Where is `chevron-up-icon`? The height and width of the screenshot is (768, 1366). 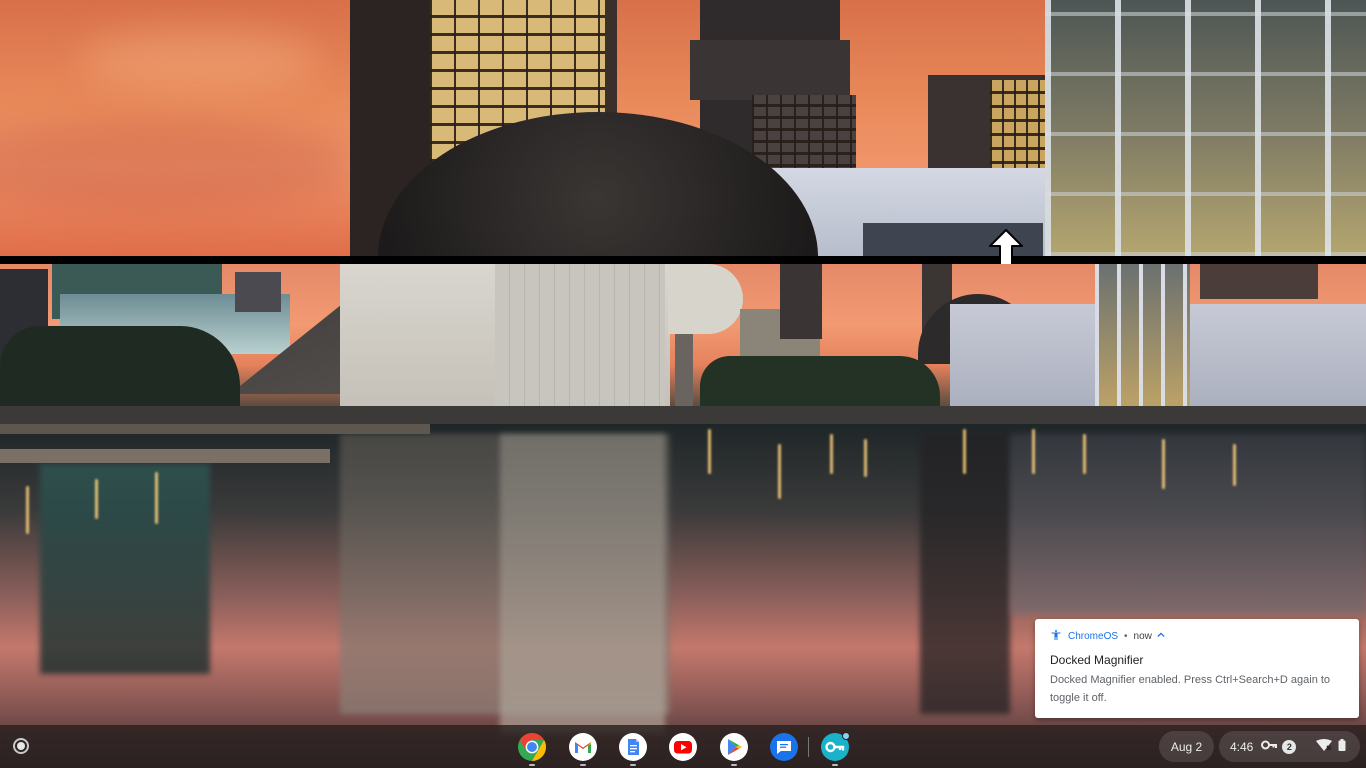
chevron-up-icon is located at coordinates (1161, 636).